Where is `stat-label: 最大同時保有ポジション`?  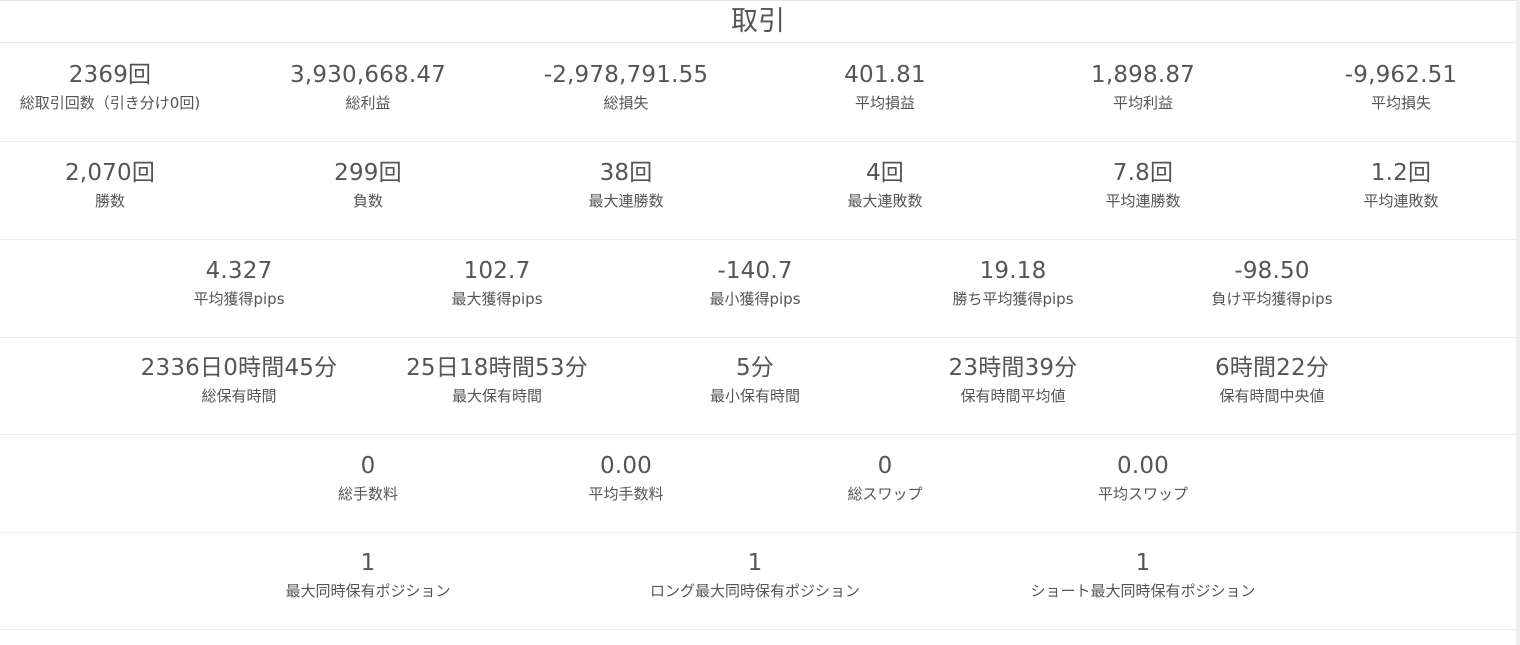 stat-label: 最大同時保有ポジション is located at coordinates (368, 591).